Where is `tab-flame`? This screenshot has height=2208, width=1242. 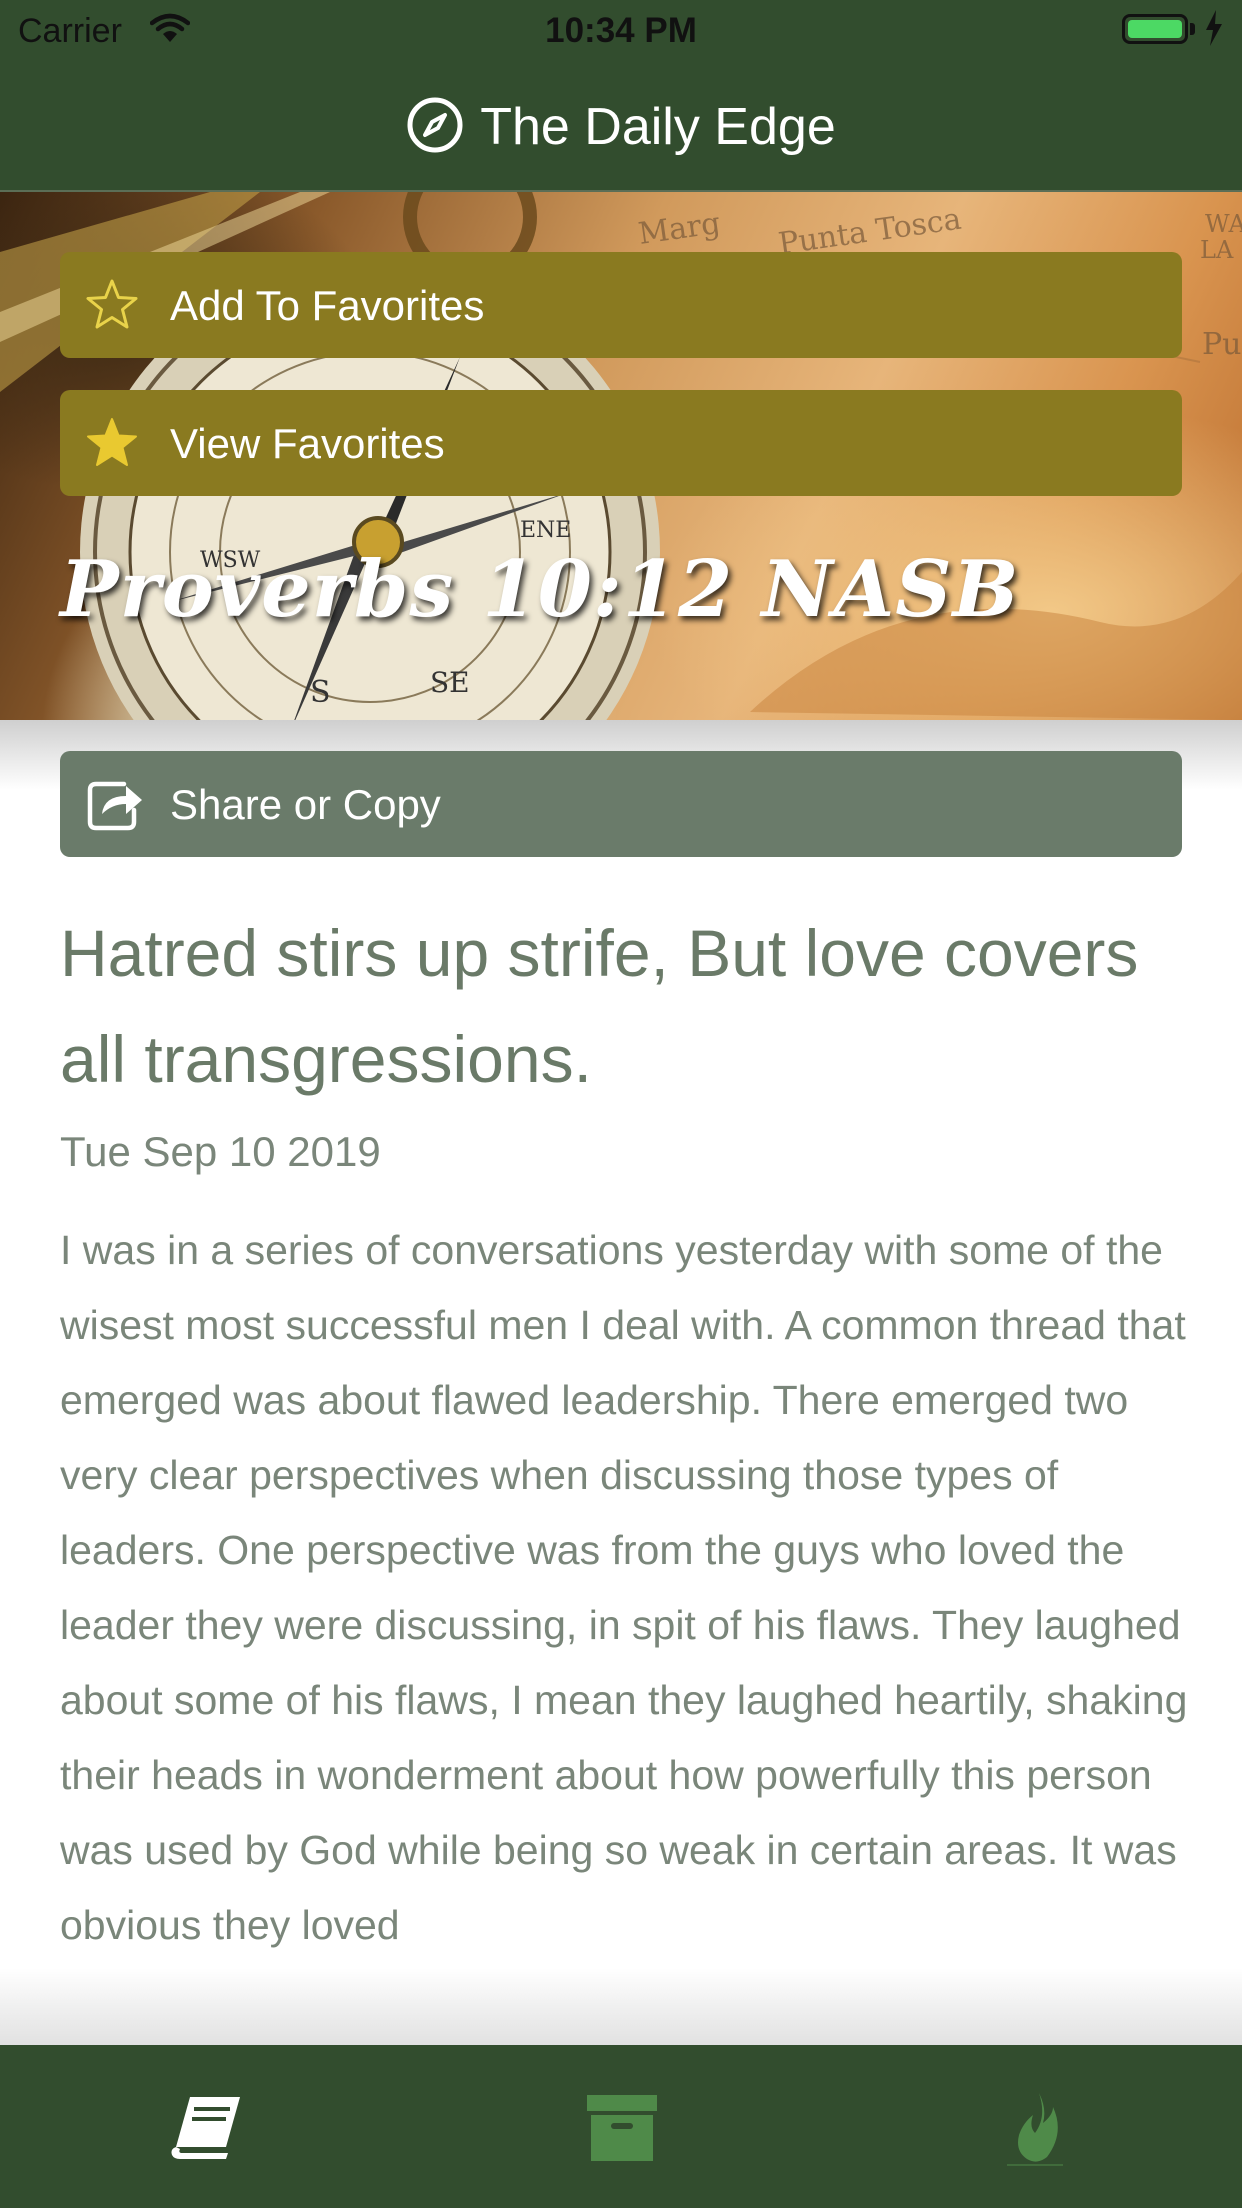 tab-flame is located at coordinates (1035, 2132).